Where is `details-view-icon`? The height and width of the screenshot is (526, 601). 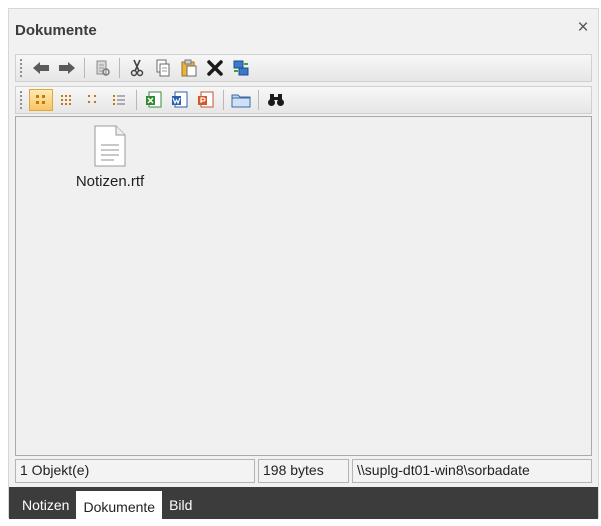 details-view-icon is located at coordinates (119, 100).